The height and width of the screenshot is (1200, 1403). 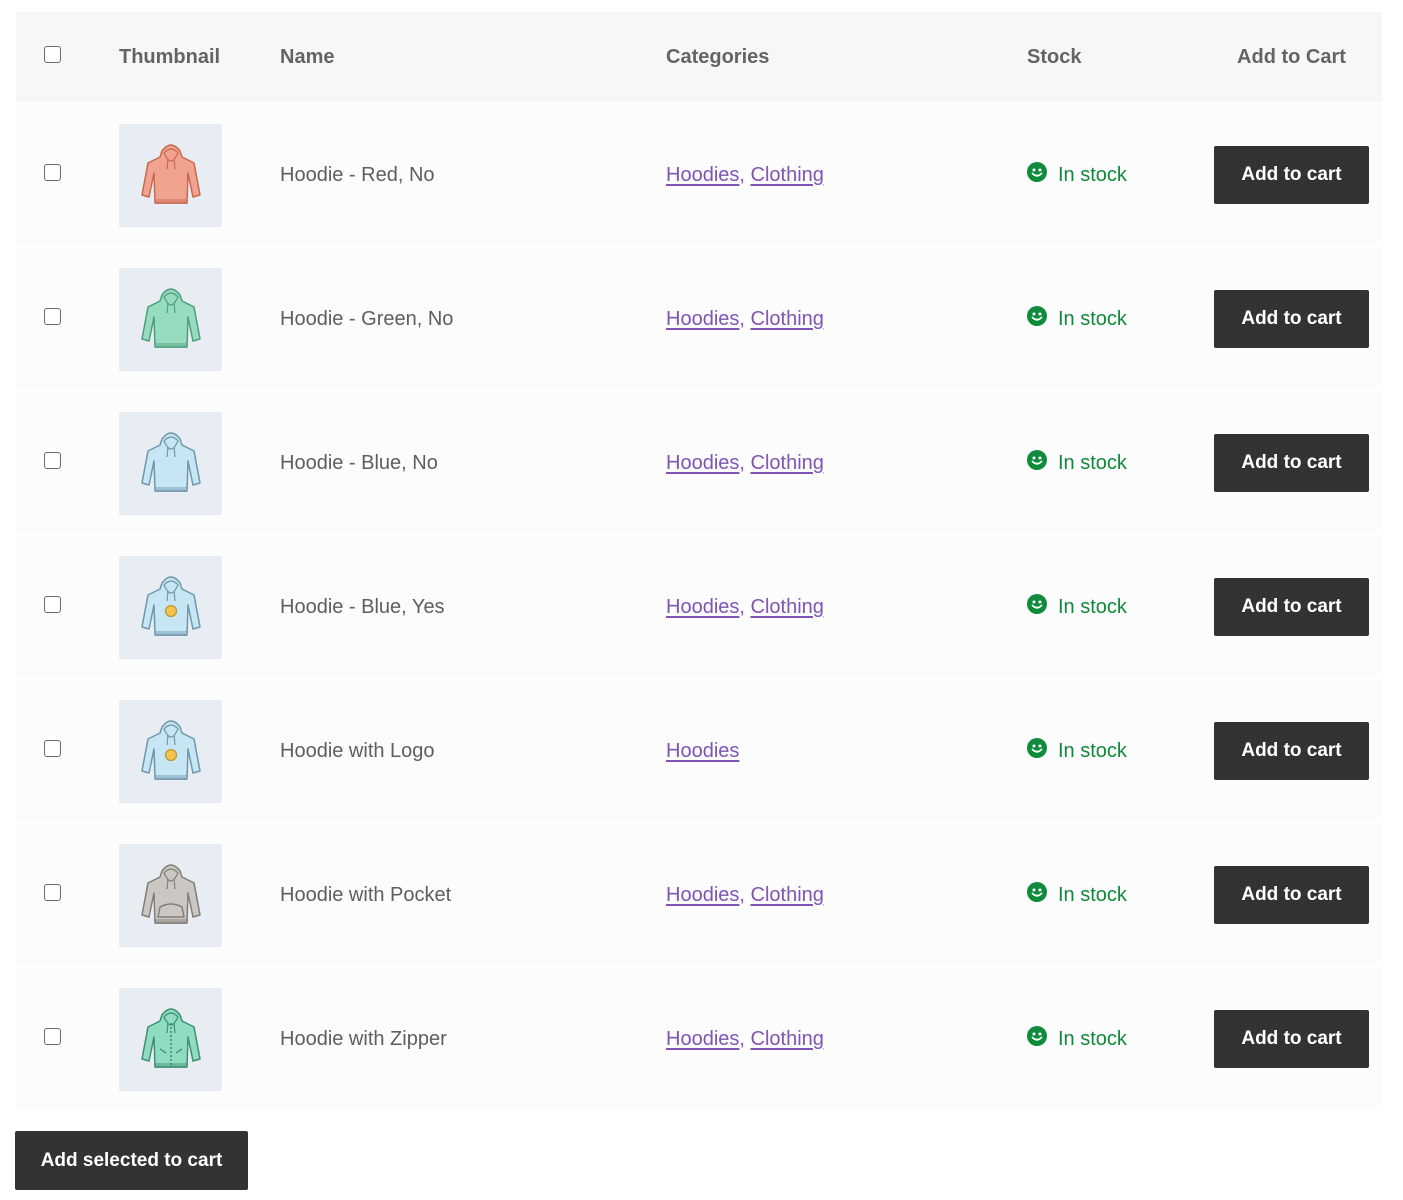 I want to click on header-check-cell, so click(x=67, y=57).